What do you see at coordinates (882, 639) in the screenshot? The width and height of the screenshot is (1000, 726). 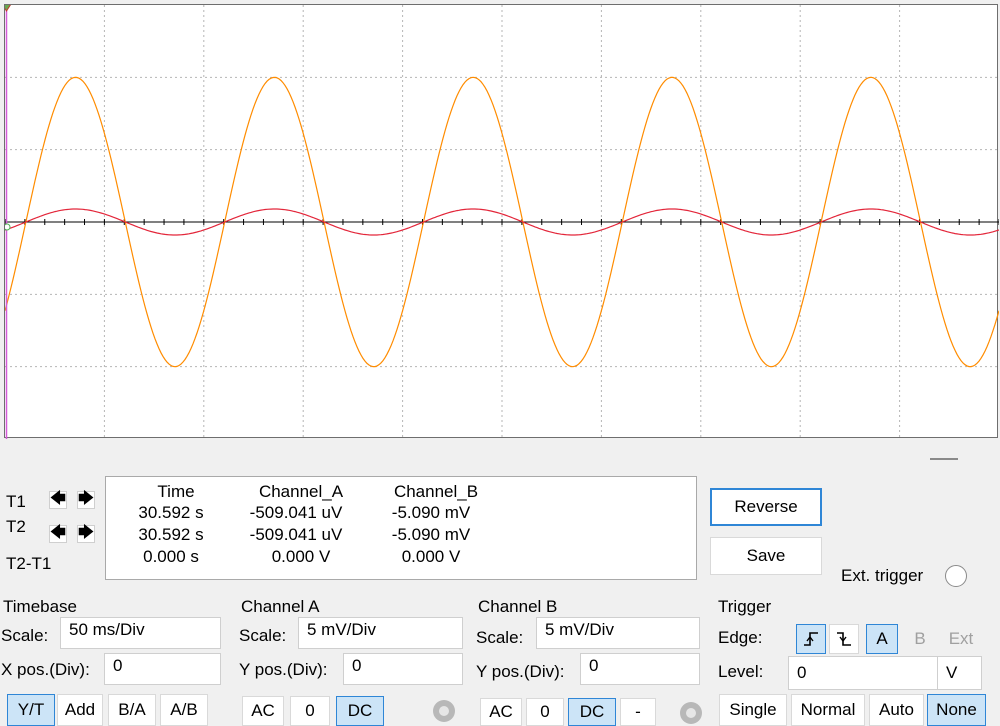 I see `trigger-source-a-button: A` at bounding box center [882, 639].